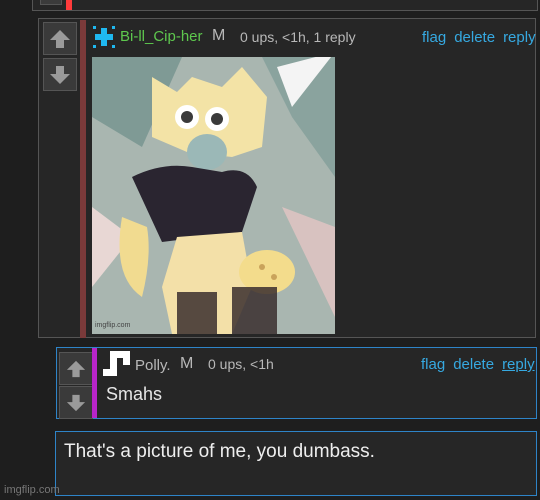 The image size is (540, 500). What do you see at coordinates (113, 325) in the screenshot?
I see `image-watermark: imgflip.com` at bounding box center [113, 325].